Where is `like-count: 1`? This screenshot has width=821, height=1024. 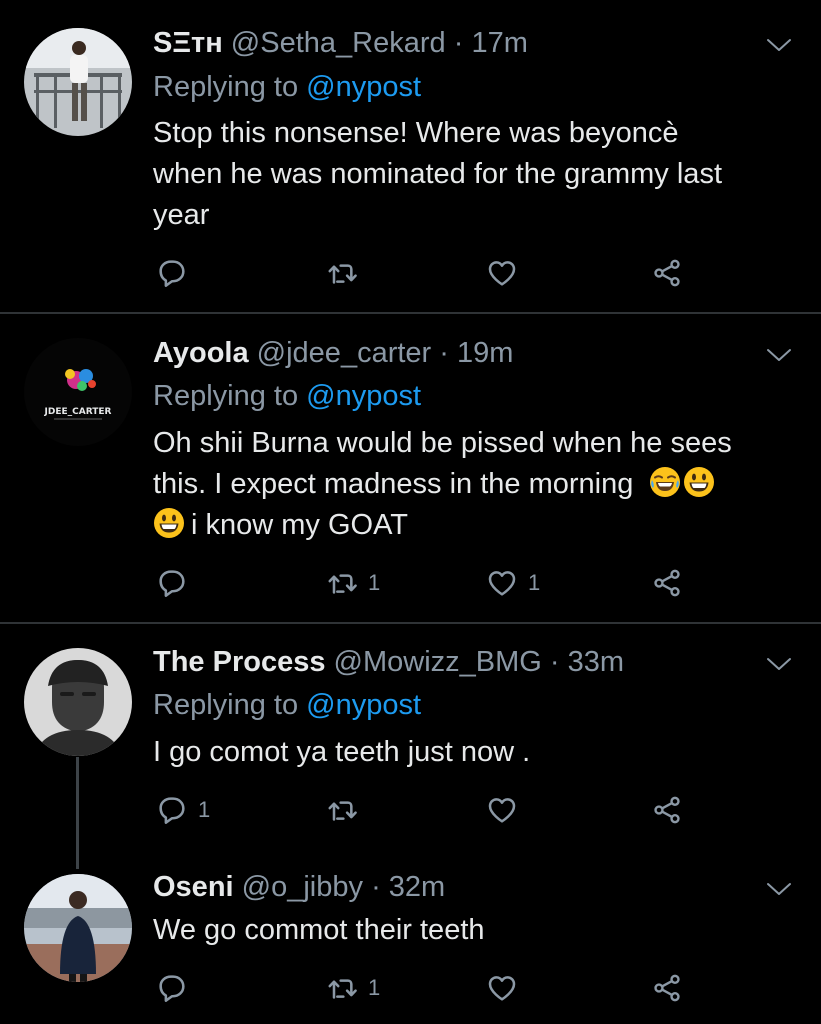
like-count: 1 is located at coordinates (534, 582).